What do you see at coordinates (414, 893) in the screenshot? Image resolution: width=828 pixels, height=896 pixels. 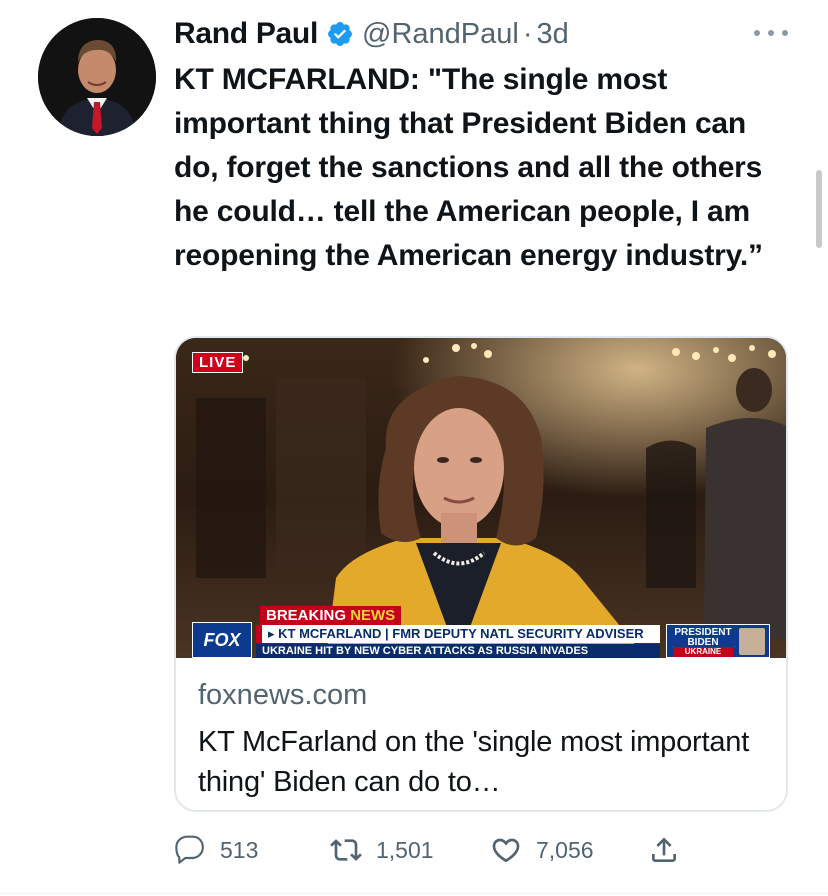 I see `divider` at bounding box center [414, 893].